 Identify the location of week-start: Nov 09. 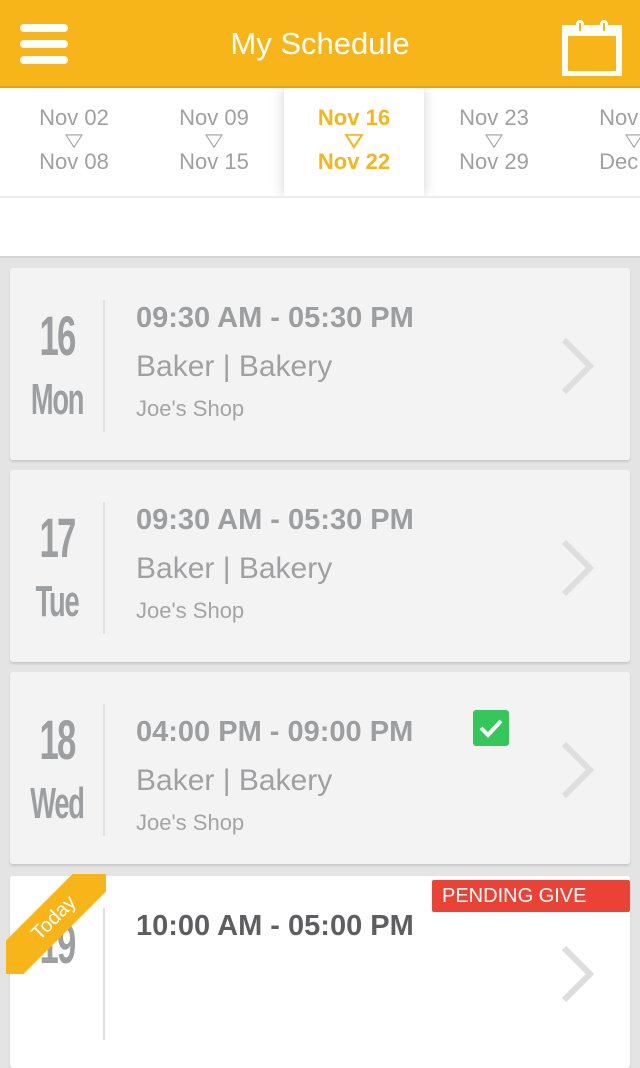
(214, 117).